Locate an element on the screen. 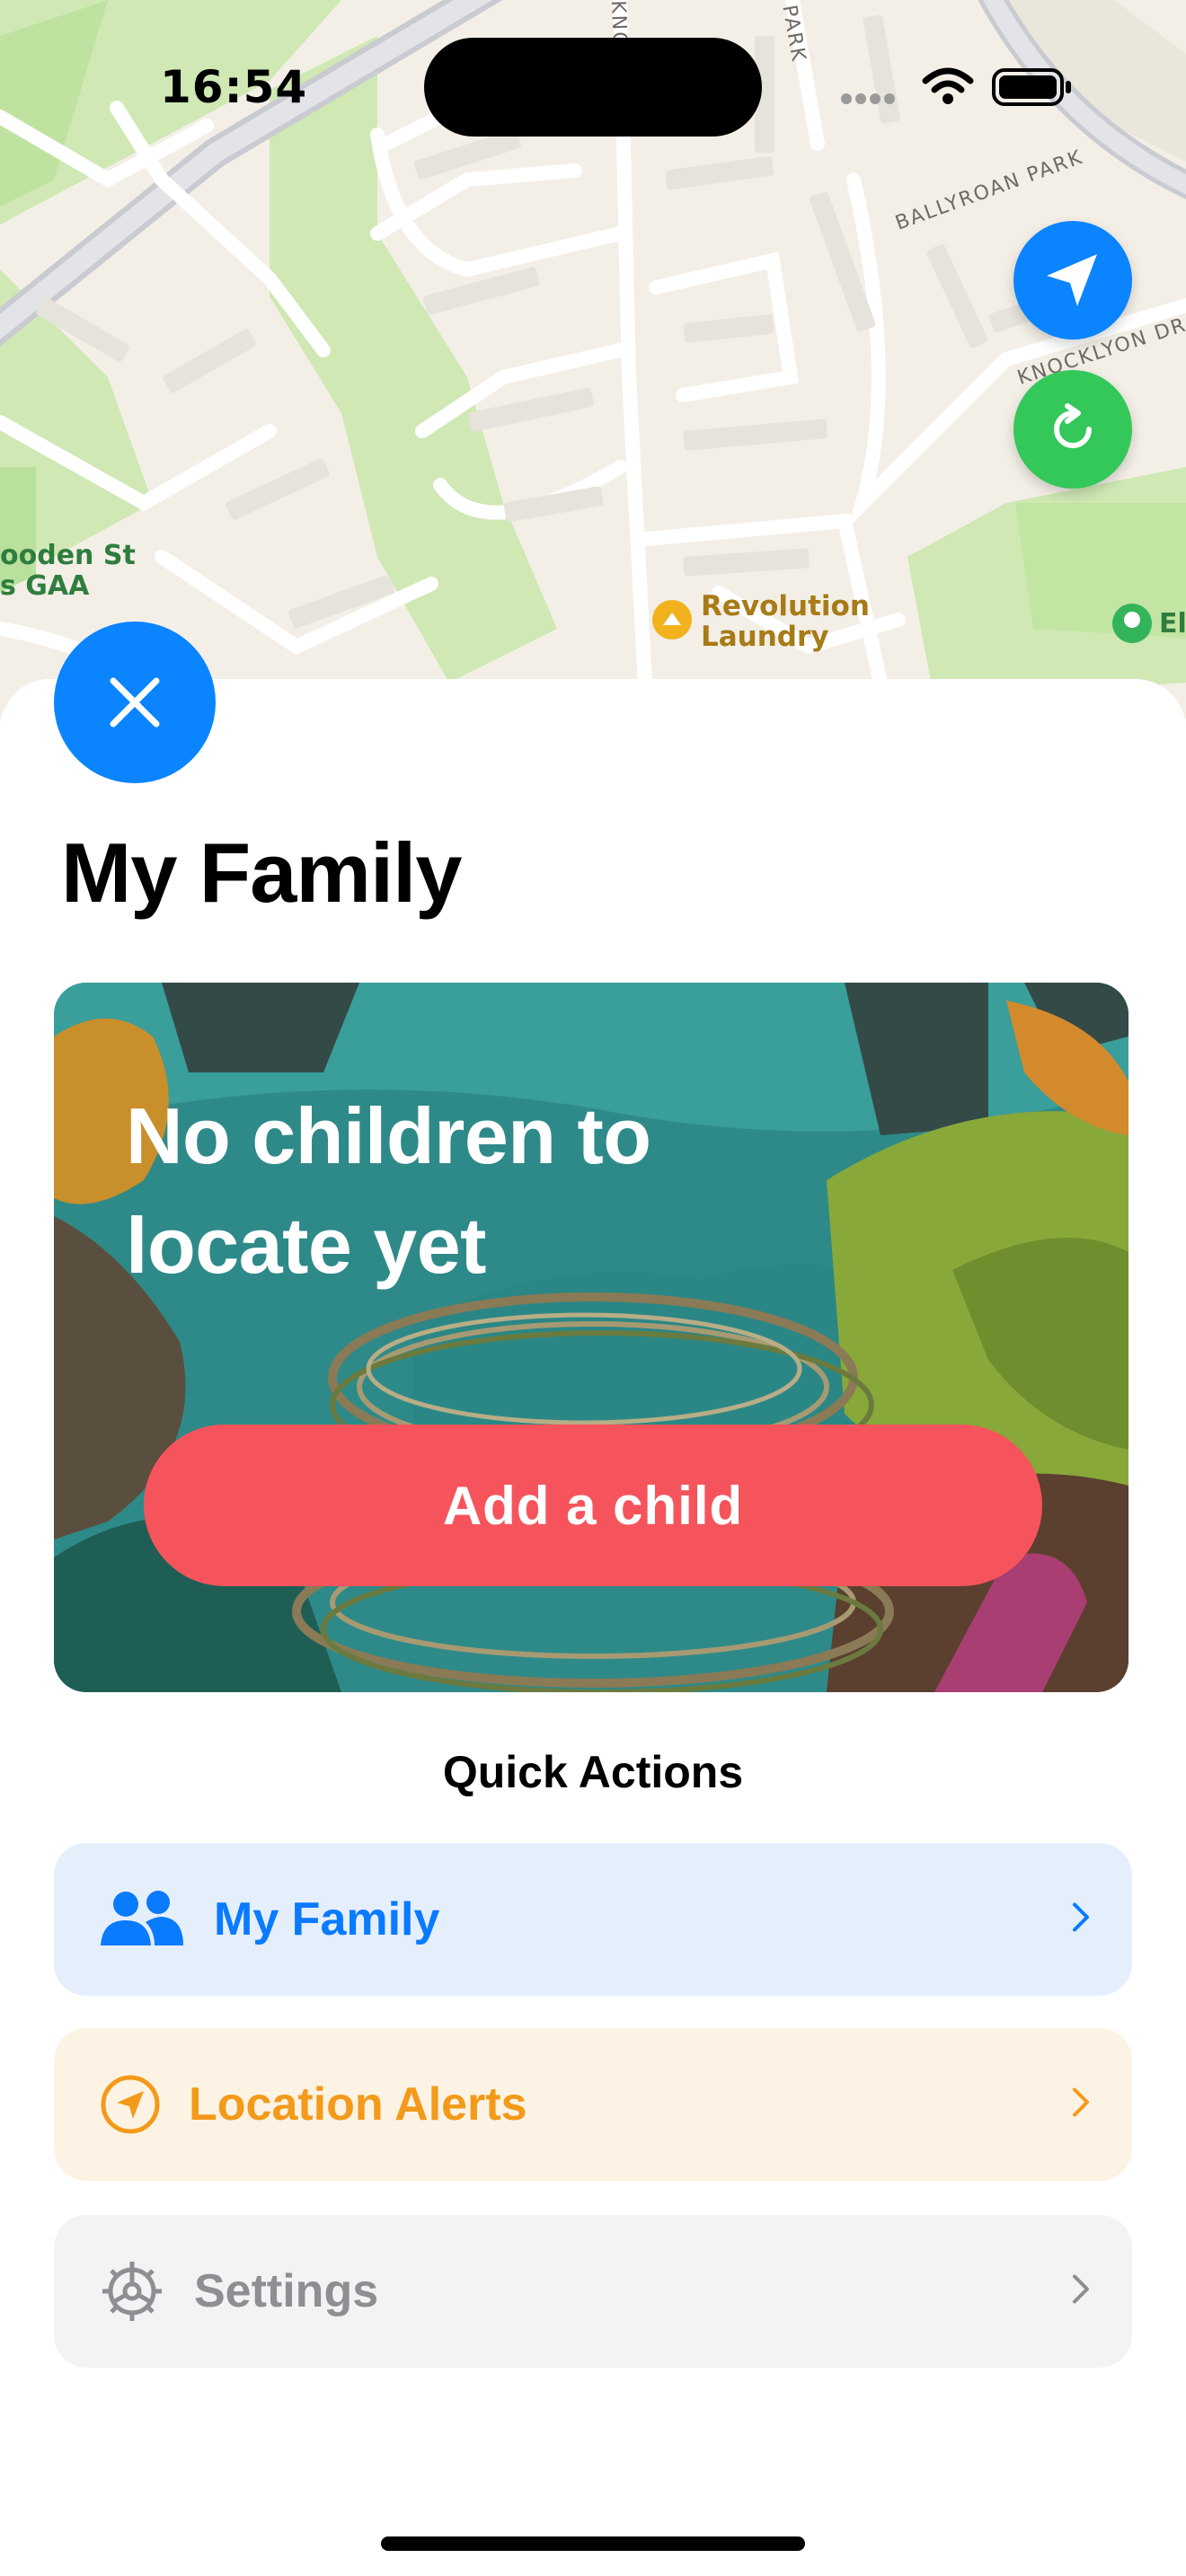  map-poi-label-line2: Laundry is located at coordinates (765, 637).